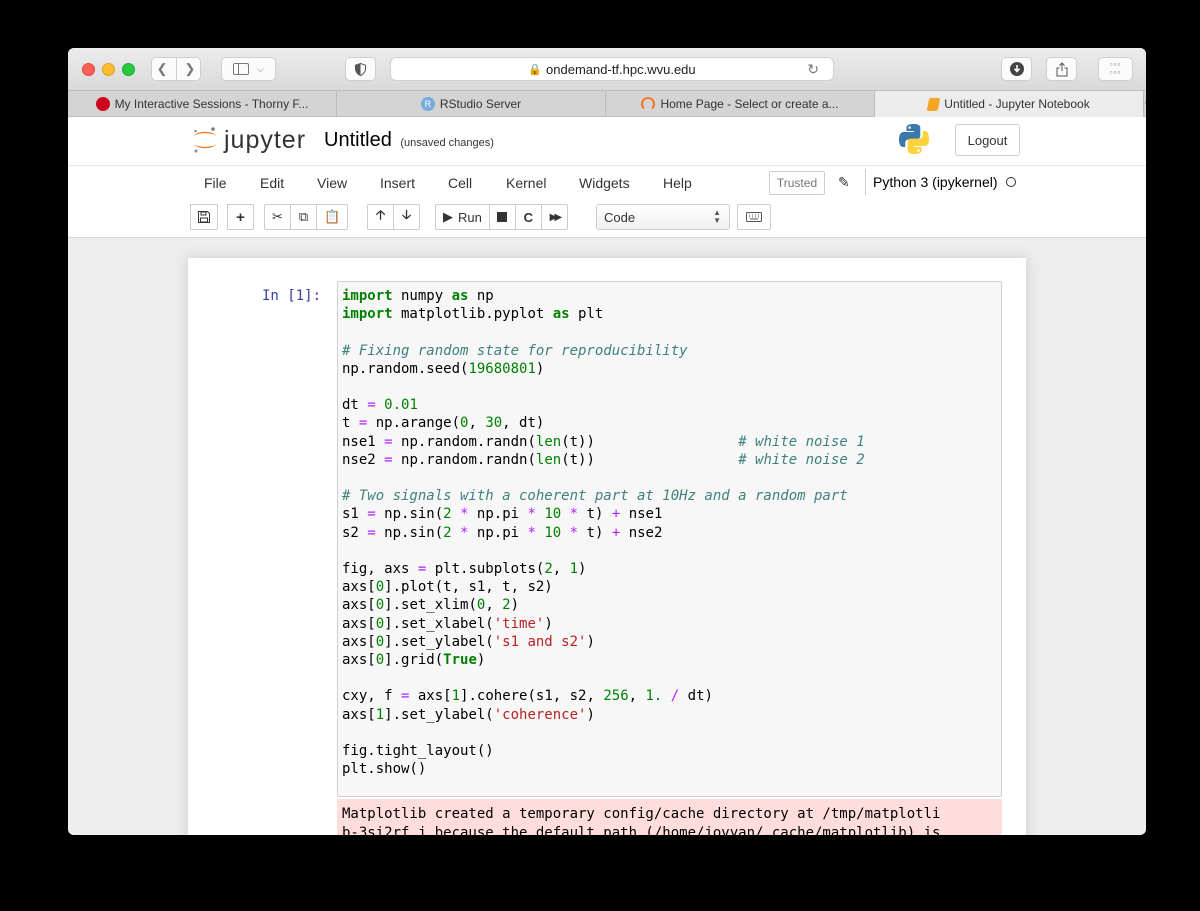  I want to click on trusted-indicator: Trusted, so click(797, 183).